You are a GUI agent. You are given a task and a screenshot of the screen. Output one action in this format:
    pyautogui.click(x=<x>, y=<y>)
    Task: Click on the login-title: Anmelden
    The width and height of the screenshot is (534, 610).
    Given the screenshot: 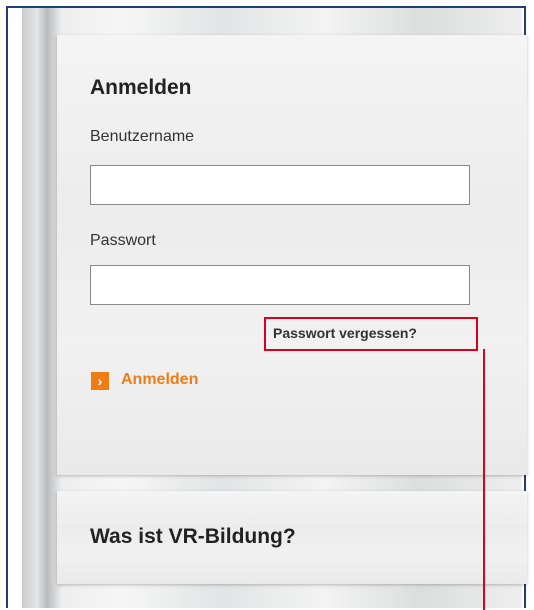 What is the action you would take?
    pyautogui.click(x=141, y=87)
    